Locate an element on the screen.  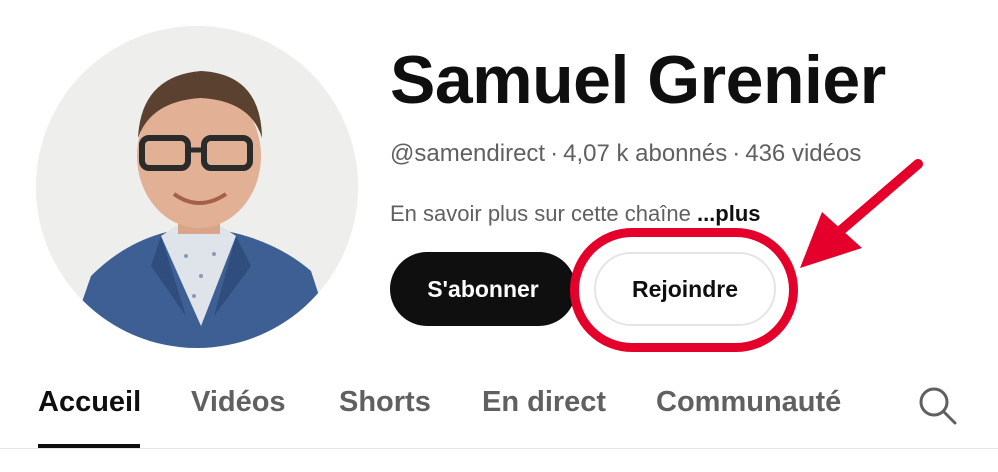
channel-meta: @samendirect · 4,07 k abonnés · 436 vidéos is located at coordinates (625, 154).